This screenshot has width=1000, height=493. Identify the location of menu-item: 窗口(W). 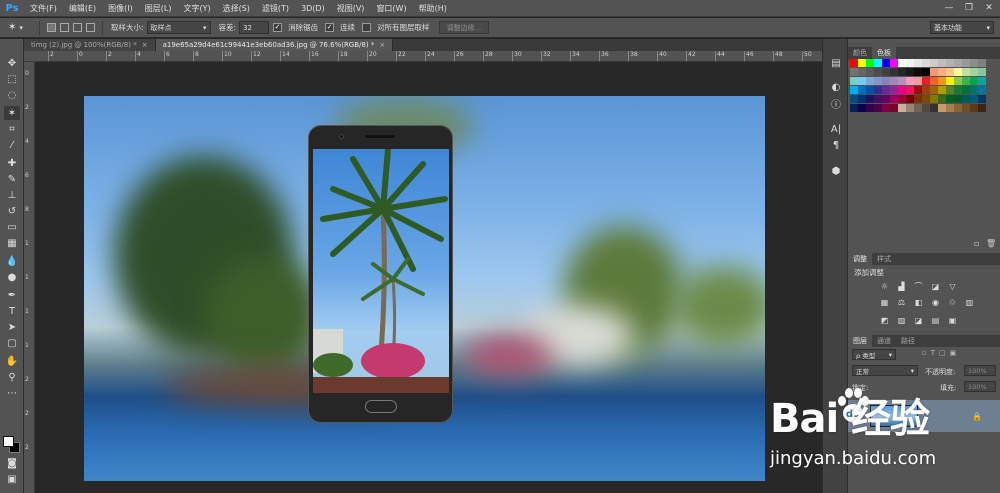
(391, 8).